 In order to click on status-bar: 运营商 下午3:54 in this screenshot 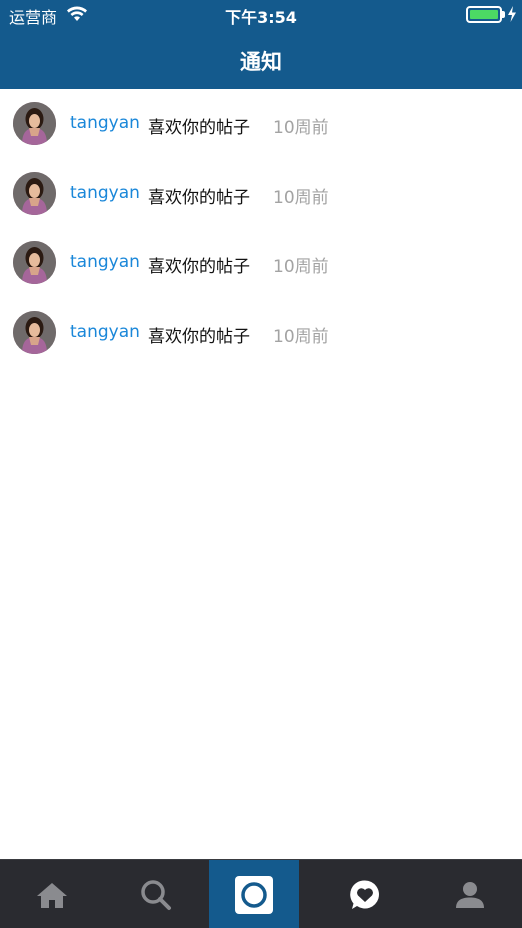, I will do `click(261, 14)`.